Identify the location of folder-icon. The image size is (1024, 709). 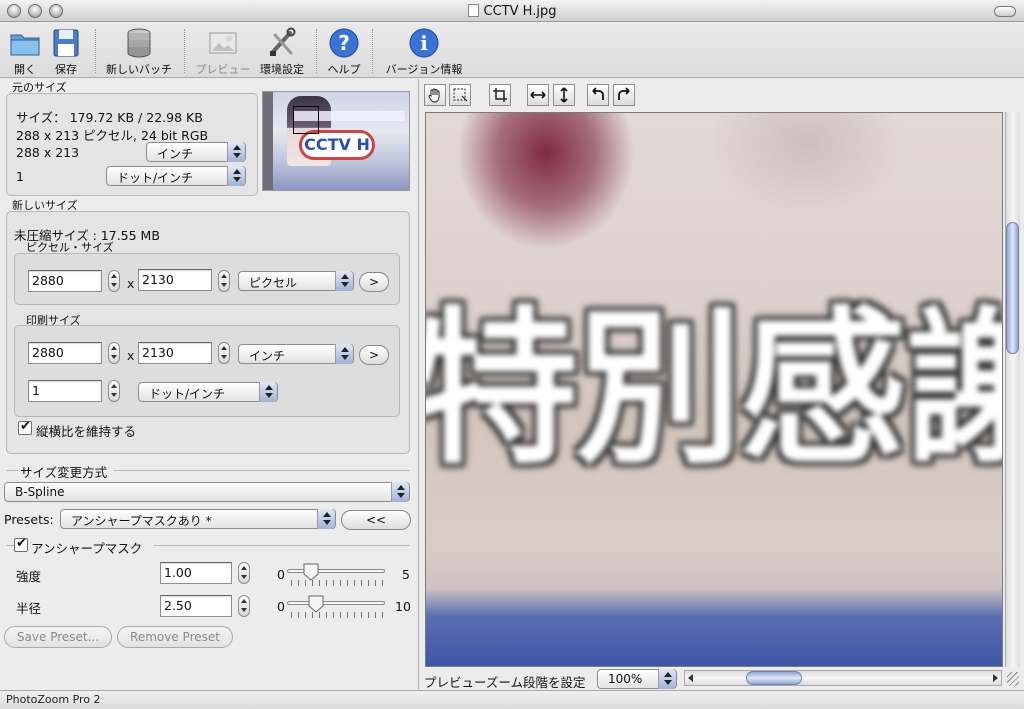
(25, 45).